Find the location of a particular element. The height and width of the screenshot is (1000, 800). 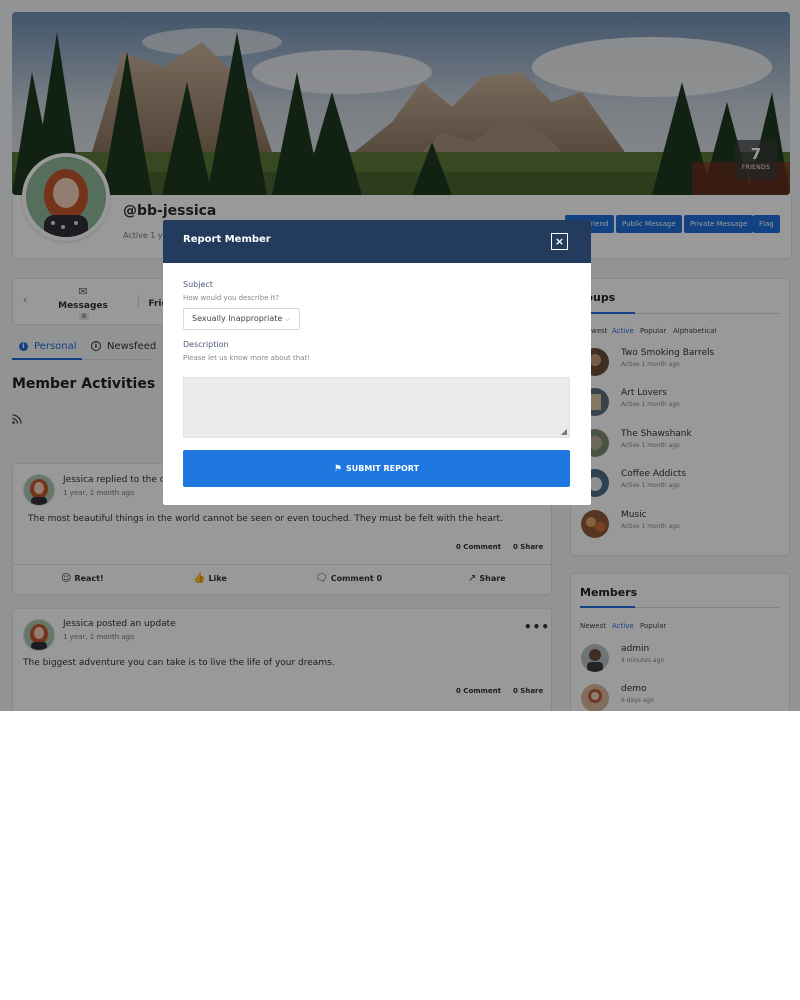

submit-report-button: ⚑ SUBMIT REPORT is located at coordinates (376, 468).